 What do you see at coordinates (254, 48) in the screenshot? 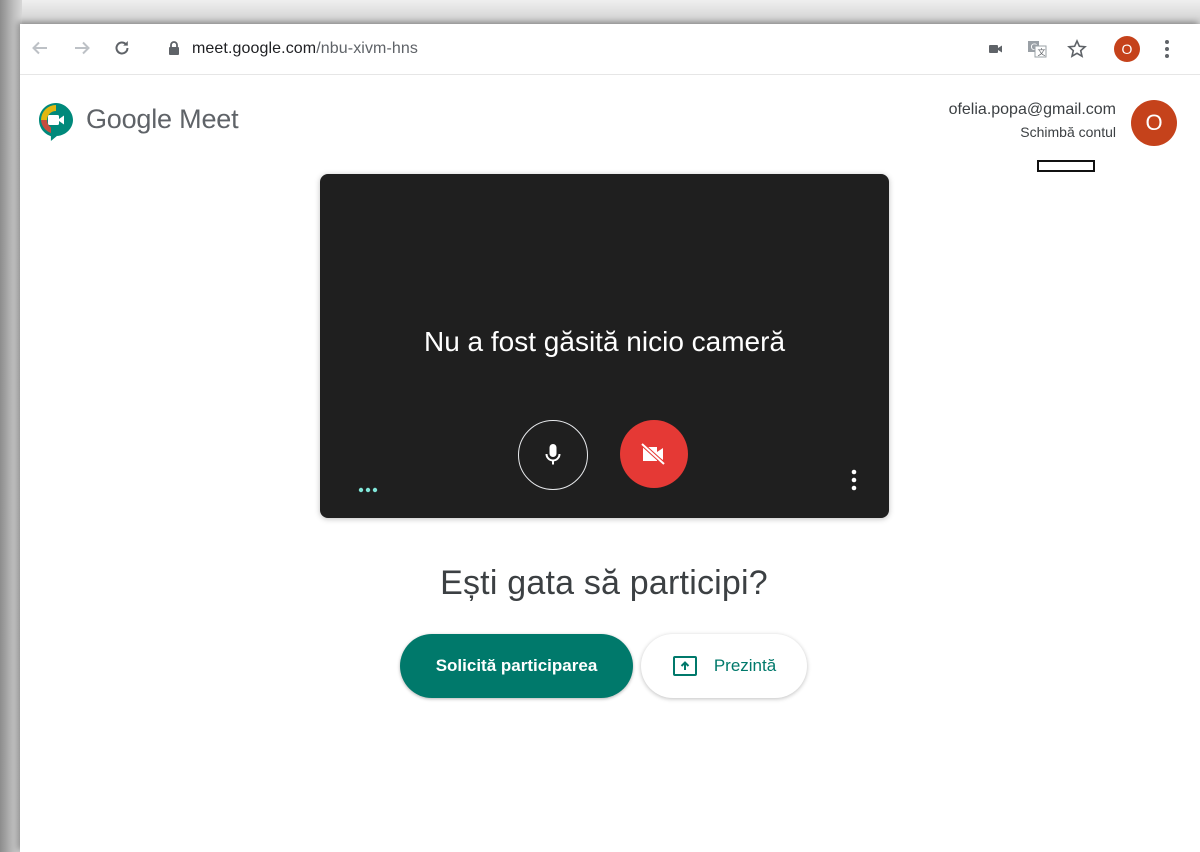
I see `url-host: meet.google.com` at bounding box center [254, 48].